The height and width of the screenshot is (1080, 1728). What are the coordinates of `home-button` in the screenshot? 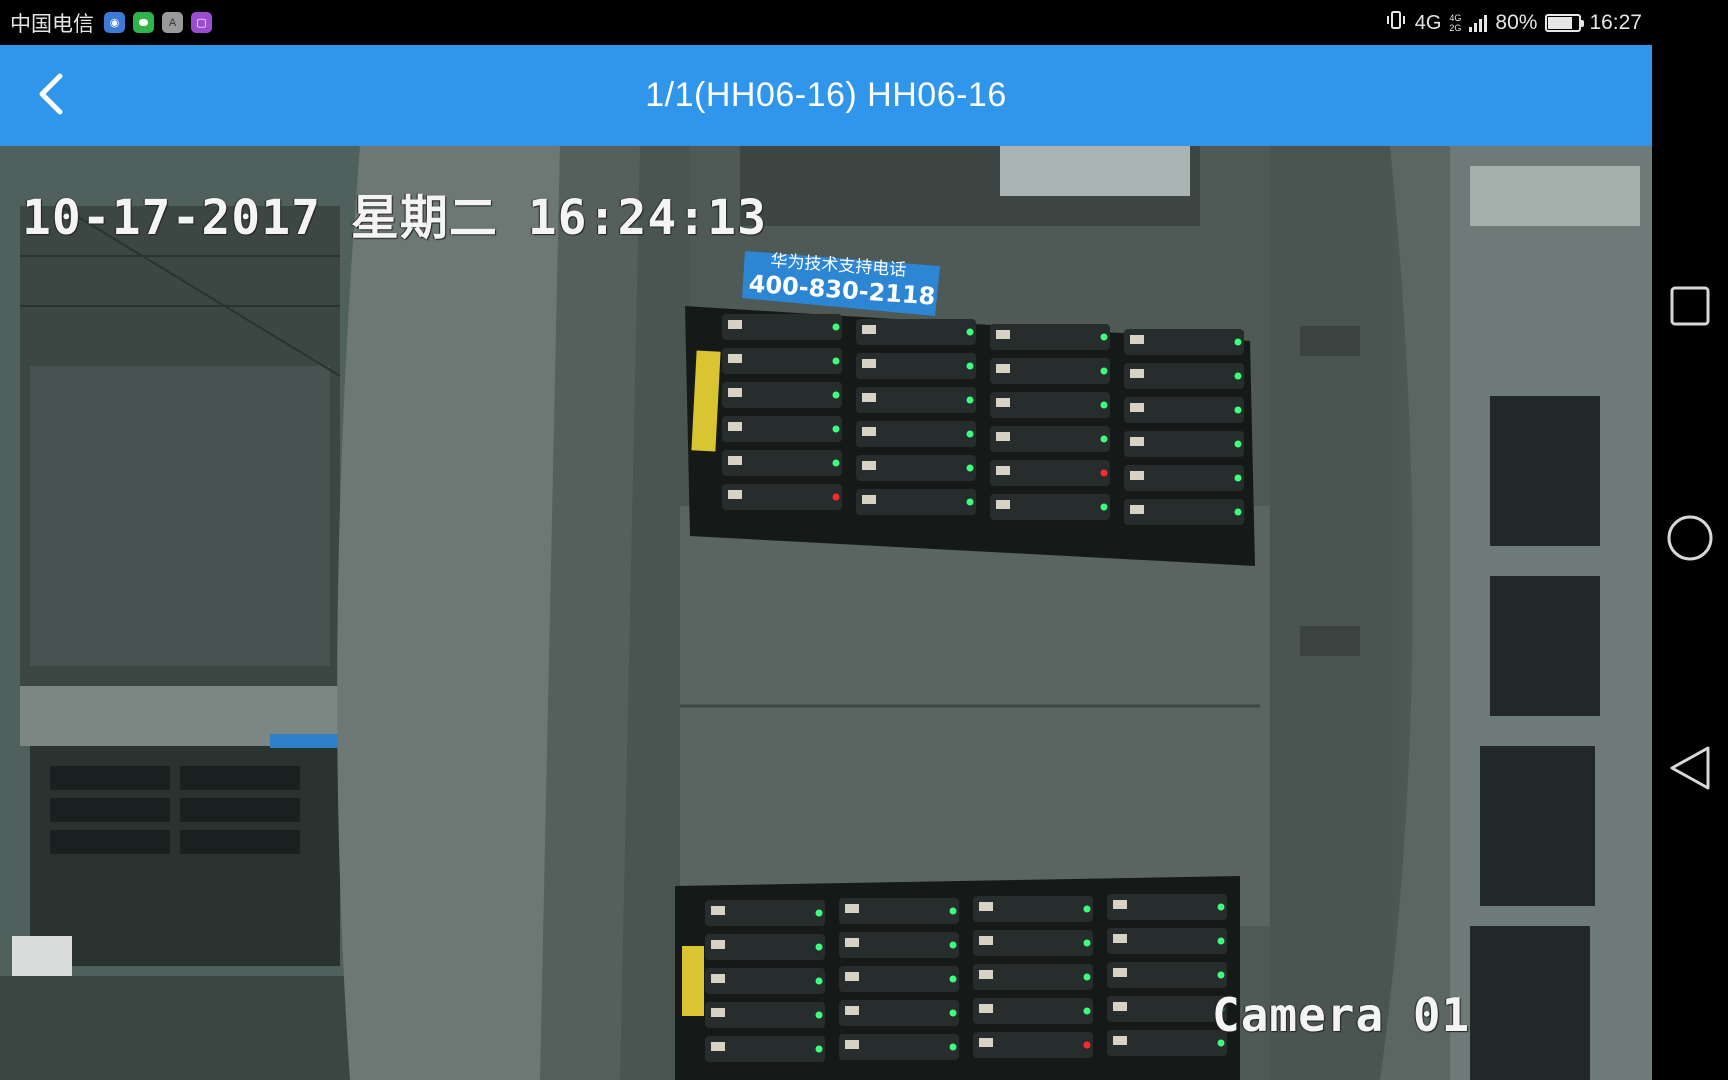 It's located at (1690, 540).